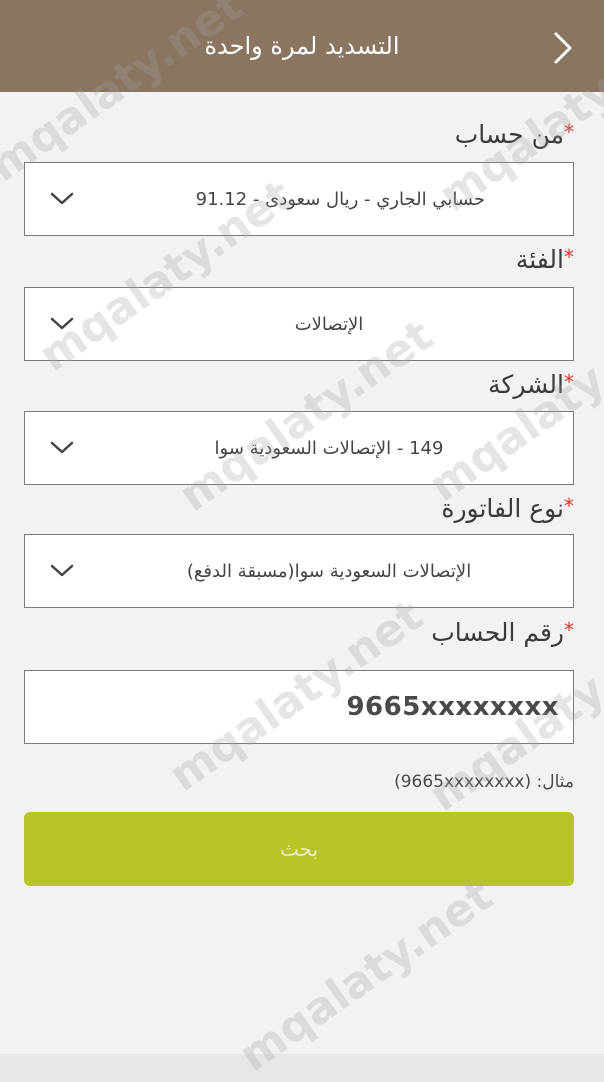  What do you see at coordinates (544, 259) in the screenshot?
I see `category-label: *الفئة` at bounding box center [544, 259].